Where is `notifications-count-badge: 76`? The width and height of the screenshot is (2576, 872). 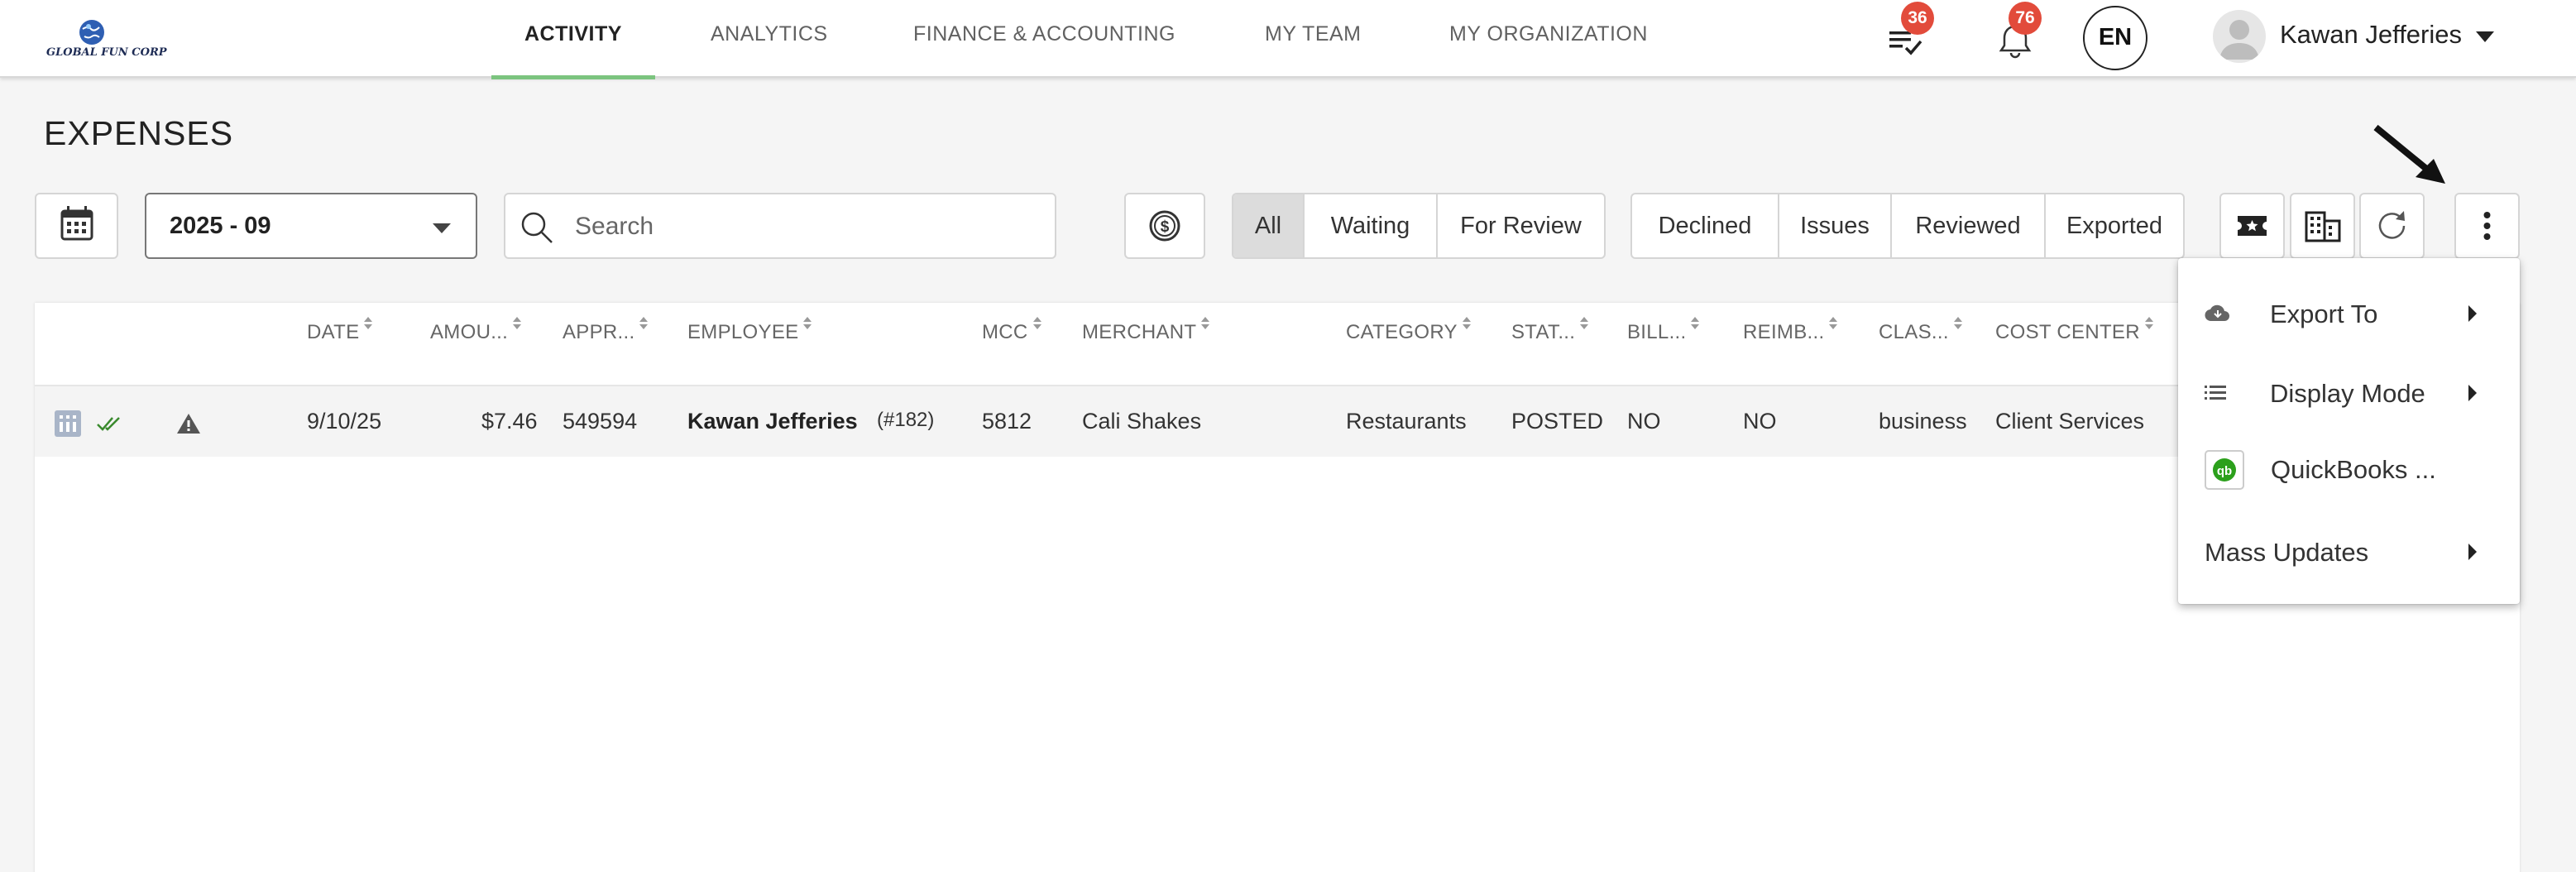 notifications-count-badge: 76 is located at coordinates (2026, 18).